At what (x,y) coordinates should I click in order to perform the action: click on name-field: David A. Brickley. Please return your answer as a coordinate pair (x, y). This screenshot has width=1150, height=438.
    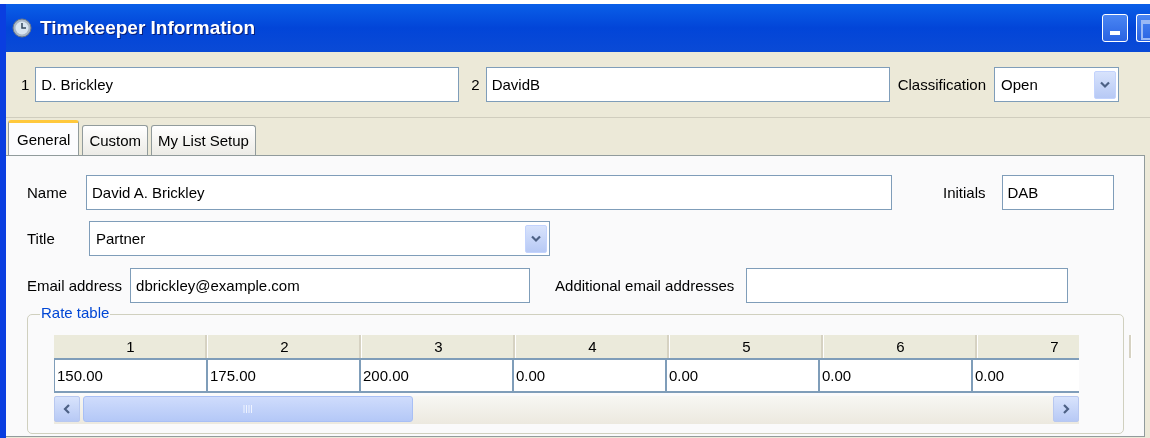
    Looking at the image, I should click on (489, 192).